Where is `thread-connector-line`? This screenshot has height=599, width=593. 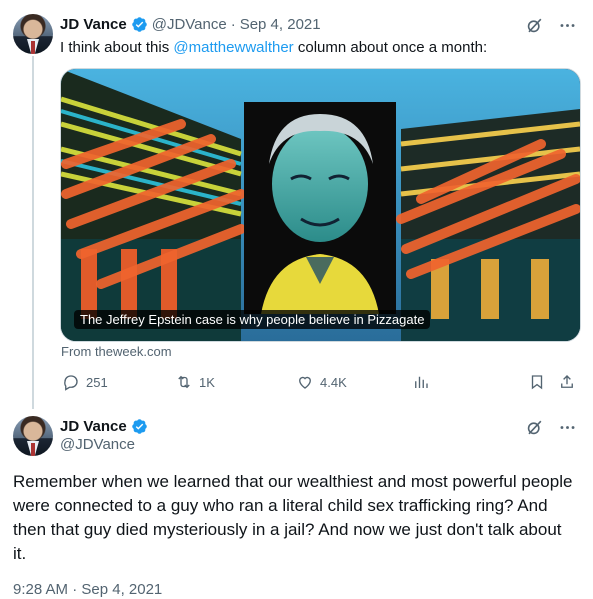
thread-connector-line is located at coordinates (33, 232).